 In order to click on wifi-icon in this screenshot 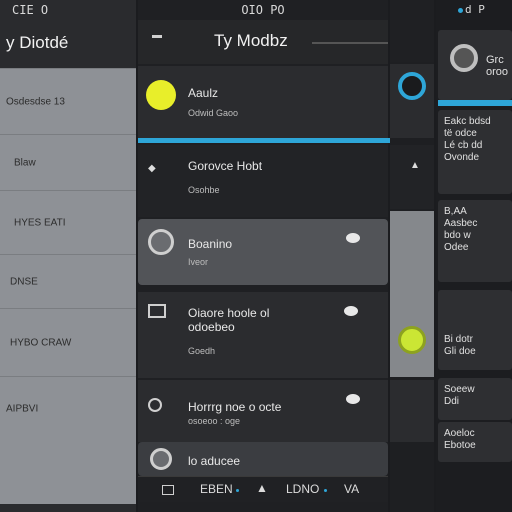, I will do `click(460, 10)`.